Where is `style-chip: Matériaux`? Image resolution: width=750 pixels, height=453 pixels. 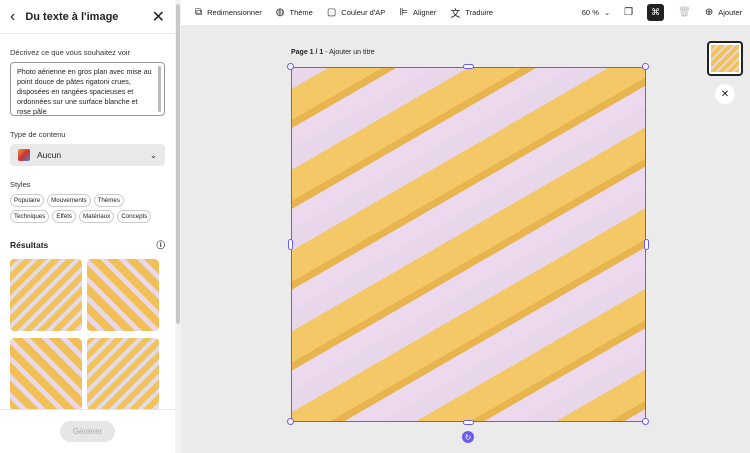 style-chip: Matériaux is located at coordinates (97, 216).